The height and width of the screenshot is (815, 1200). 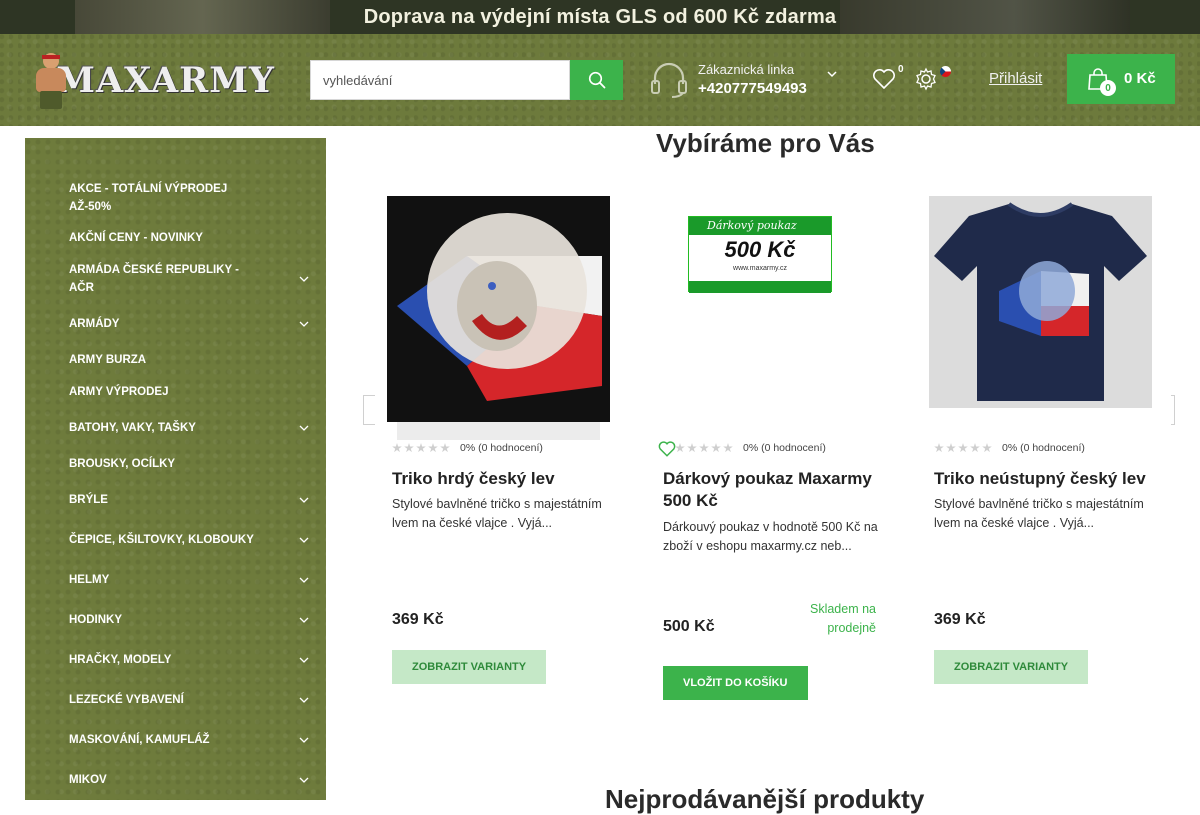 I want to click on logo-text: MAXARMY, so click(x=165, y=80).